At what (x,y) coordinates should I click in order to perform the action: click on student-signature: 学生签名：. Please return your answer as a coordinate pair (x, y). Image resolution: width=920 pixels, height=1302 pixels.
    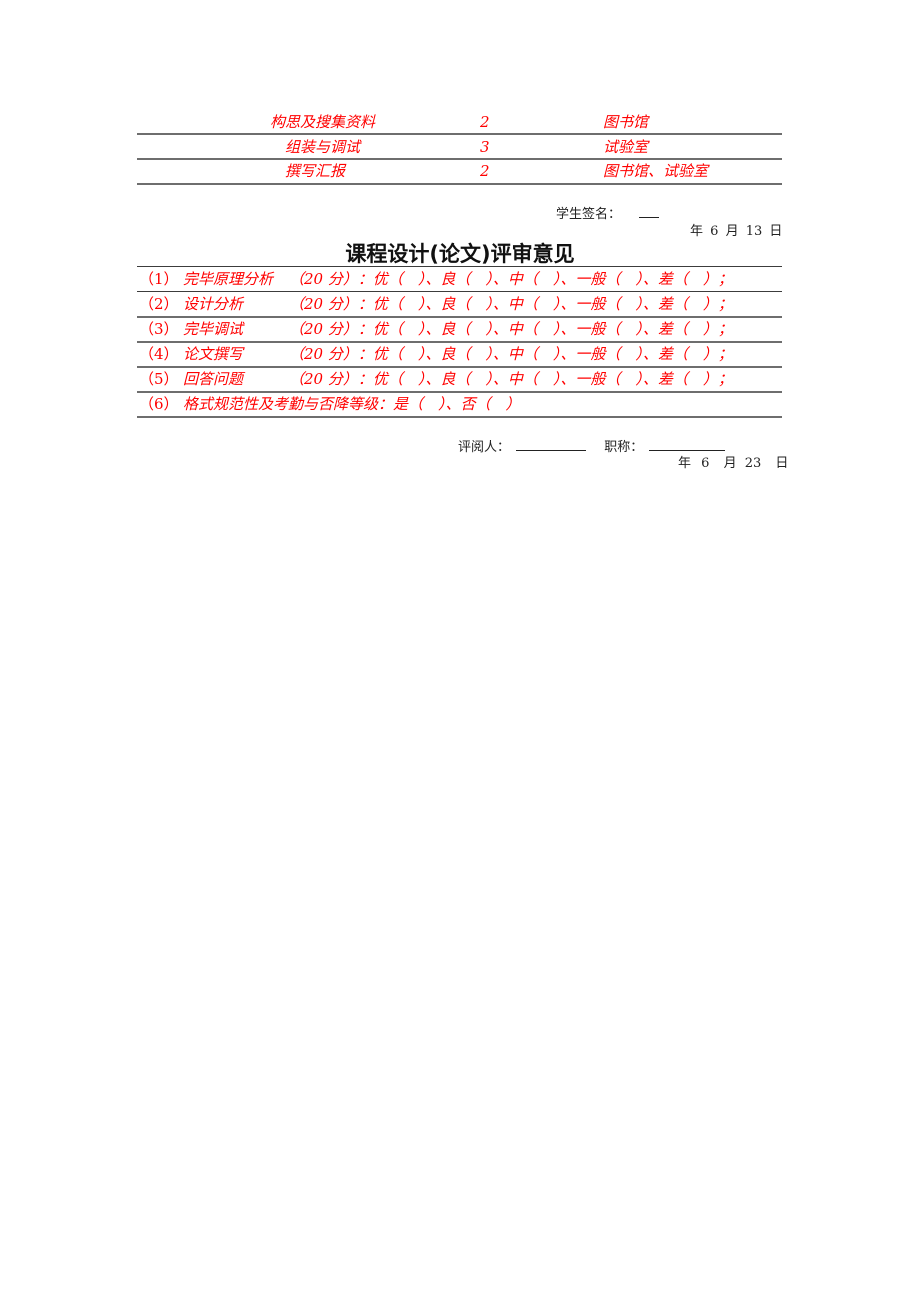
    Looking at the image, I should click on (608, 212).